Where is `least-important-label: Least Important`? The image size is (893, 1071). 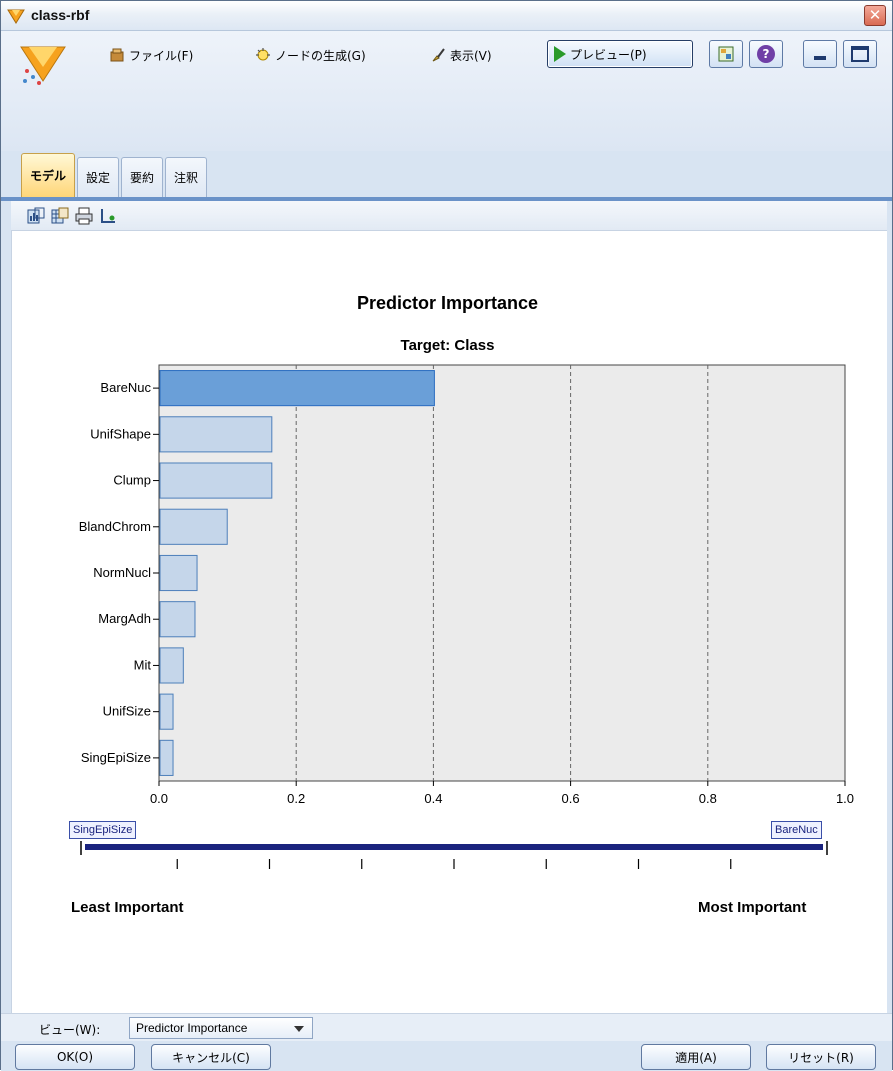
least-important-label: Least Important is located at coordinates (127, 907).